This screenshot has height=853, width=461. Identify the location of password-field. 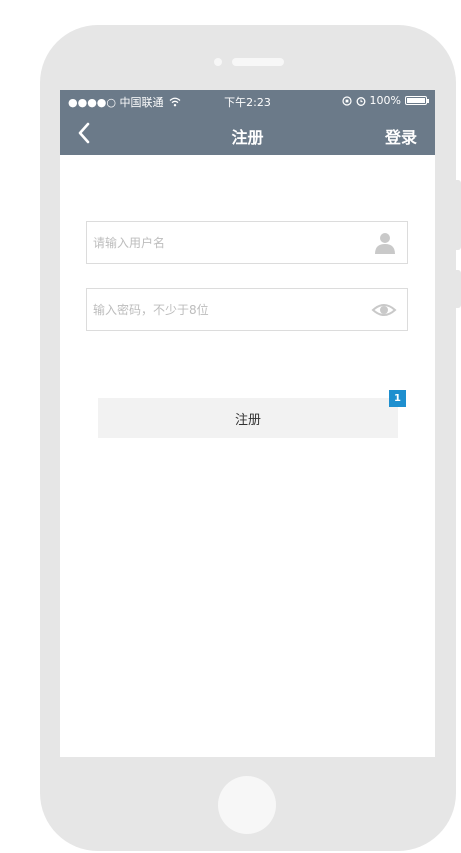
(247, 309).